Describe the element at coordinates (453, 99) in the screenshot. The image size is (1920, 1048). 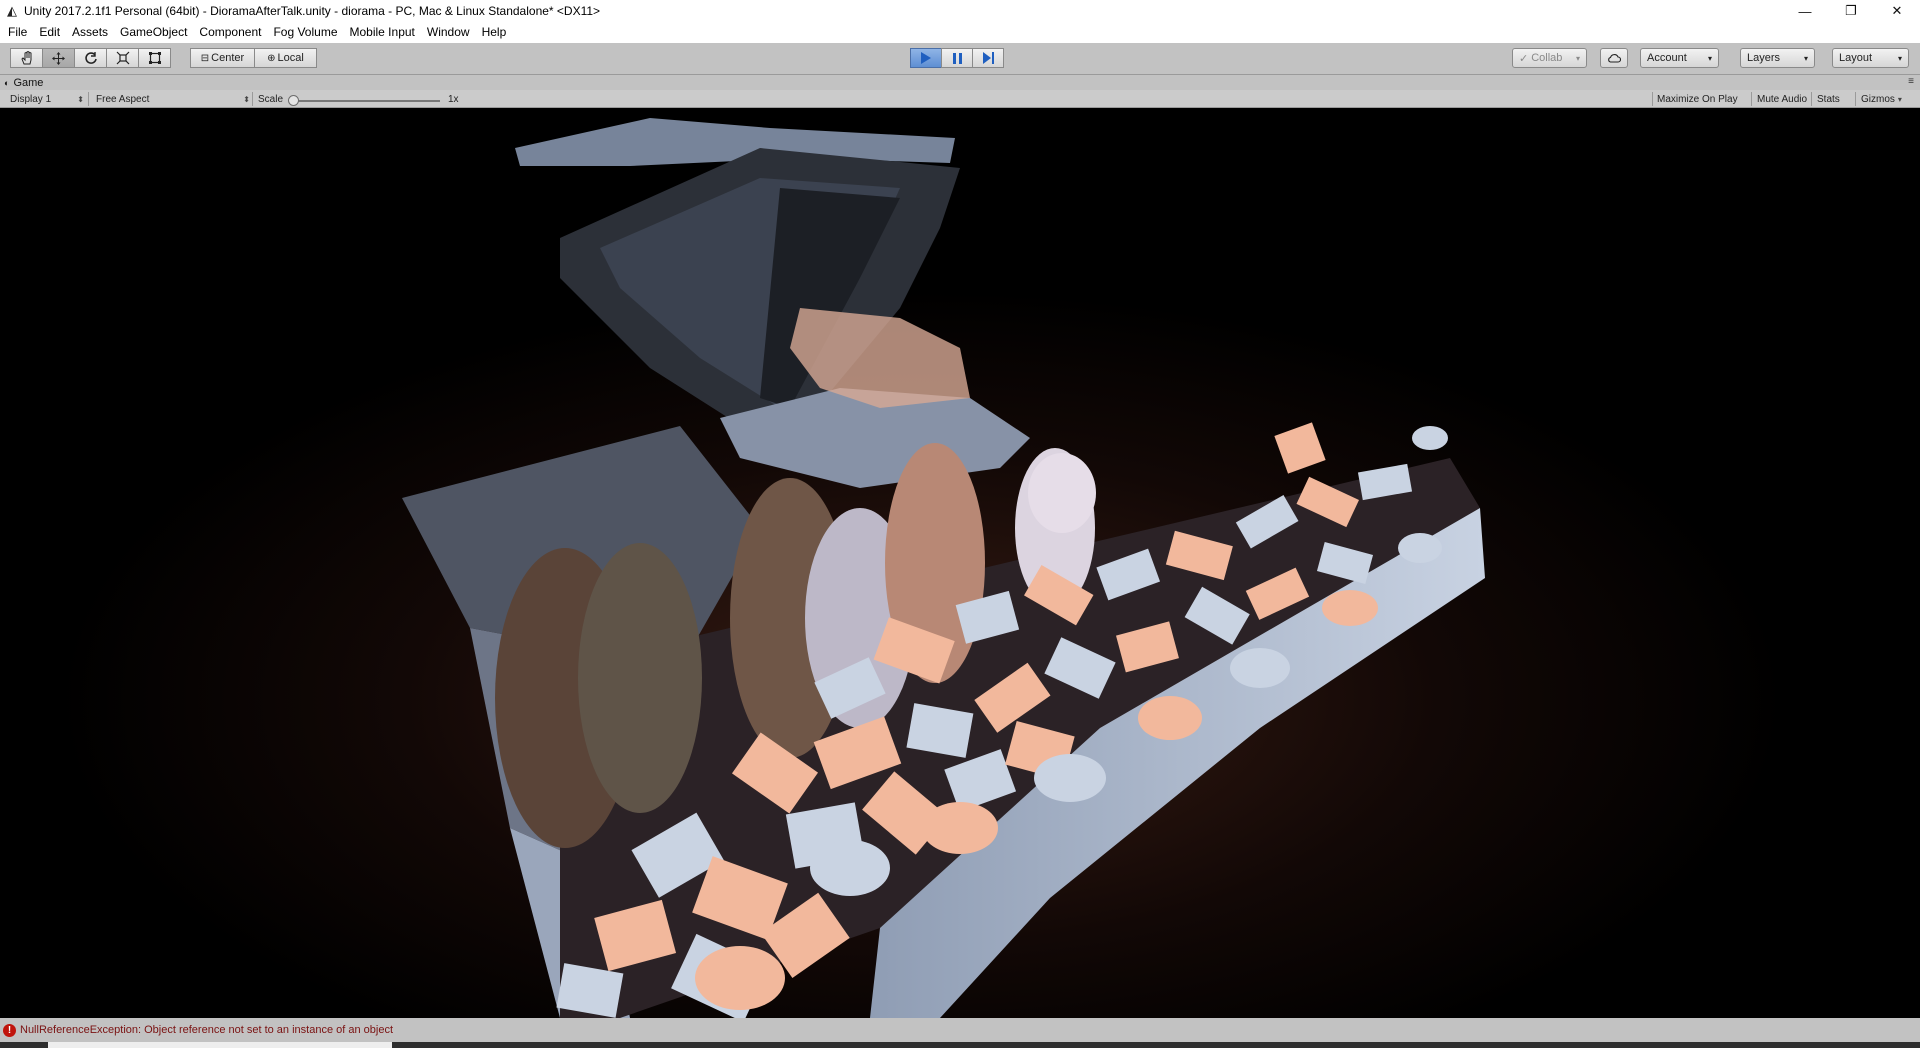
I see `scale-value: 1x` at that location.